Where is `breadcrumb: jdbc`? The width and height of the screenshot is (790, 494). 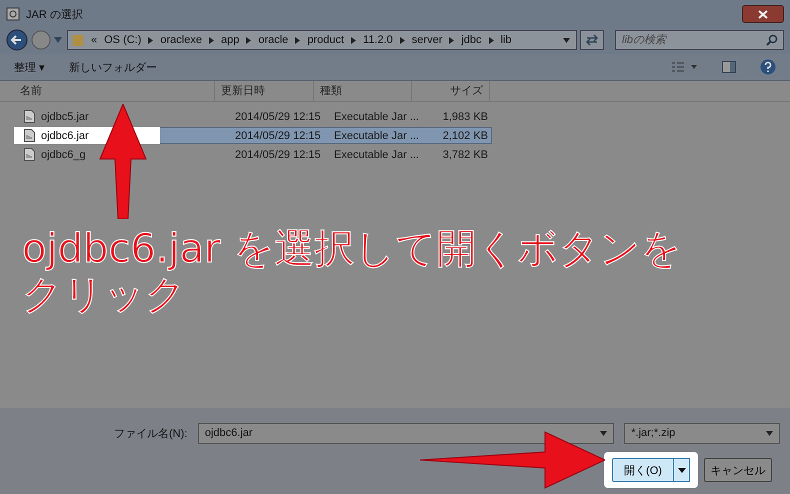
breadcrumb: jdbc is located at coordinates (471, 40).